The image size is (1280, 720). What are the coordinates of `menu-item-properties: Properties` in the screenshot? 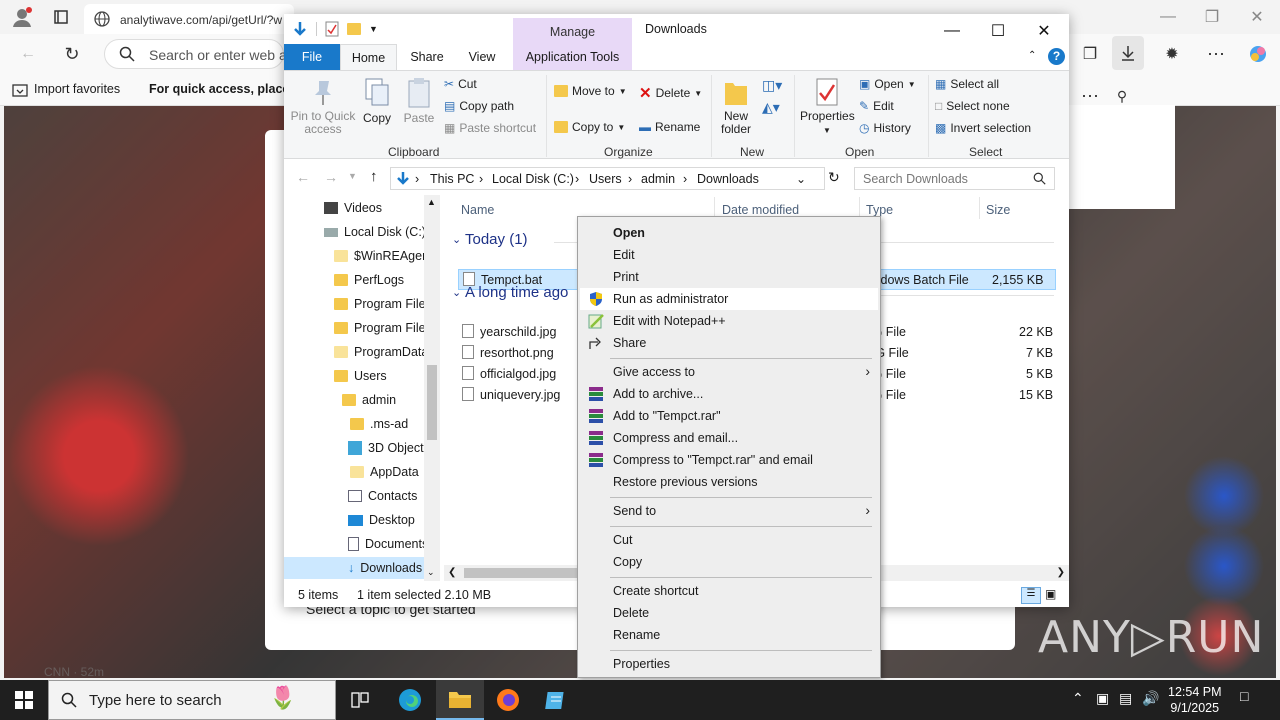 It's located at (729, 664).